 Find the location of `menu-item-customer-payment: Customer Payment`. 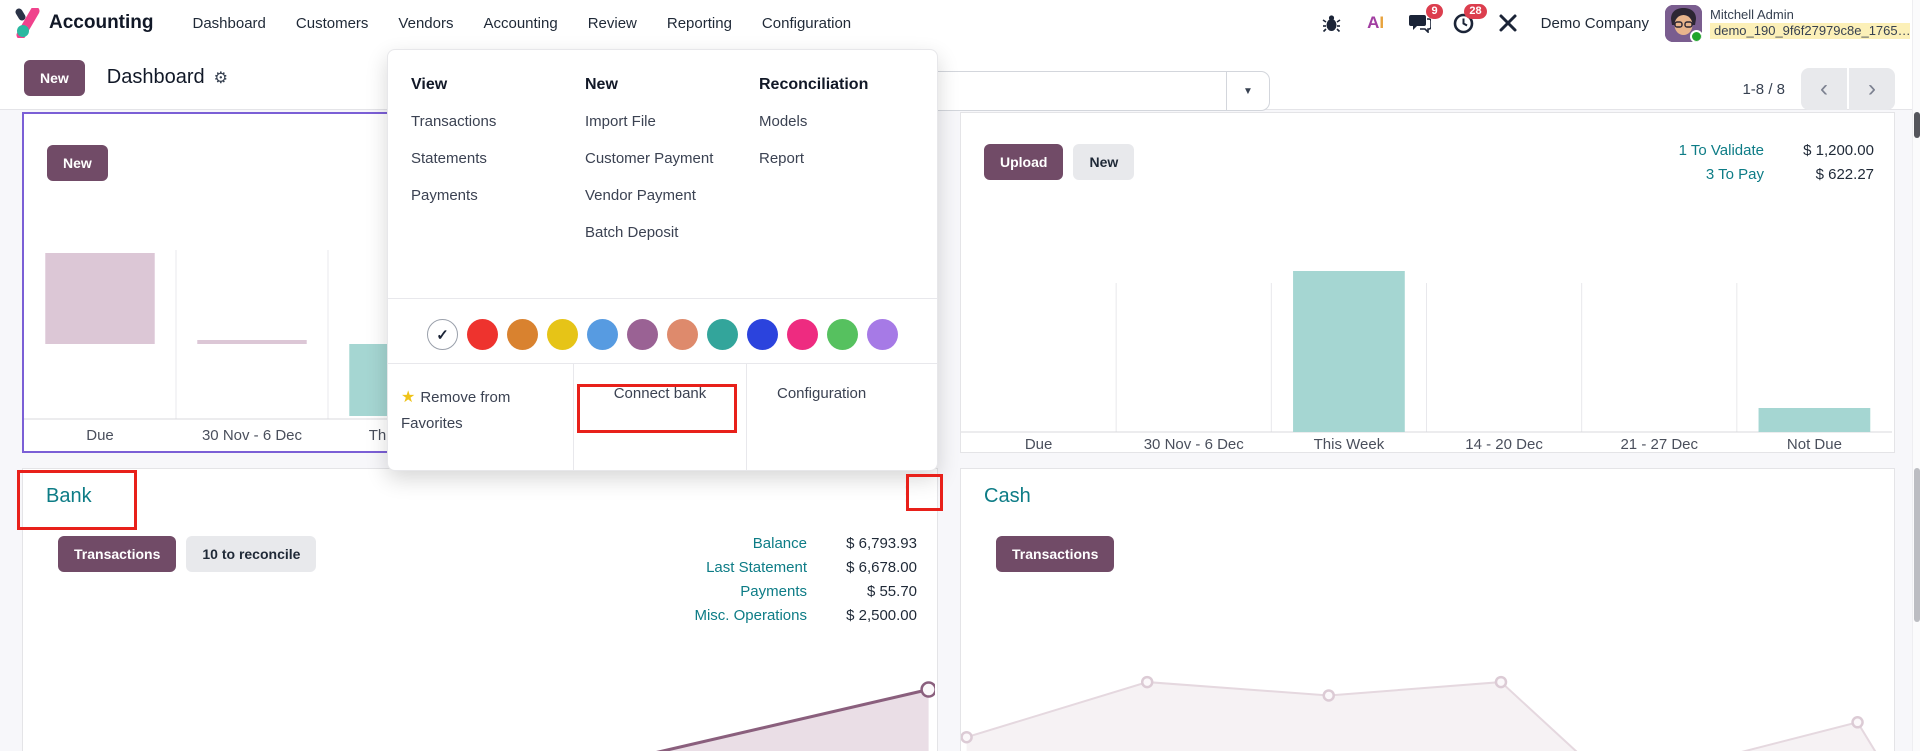

menu-item-customer-payment: Customer Payment is located at coordinates (660, 159).